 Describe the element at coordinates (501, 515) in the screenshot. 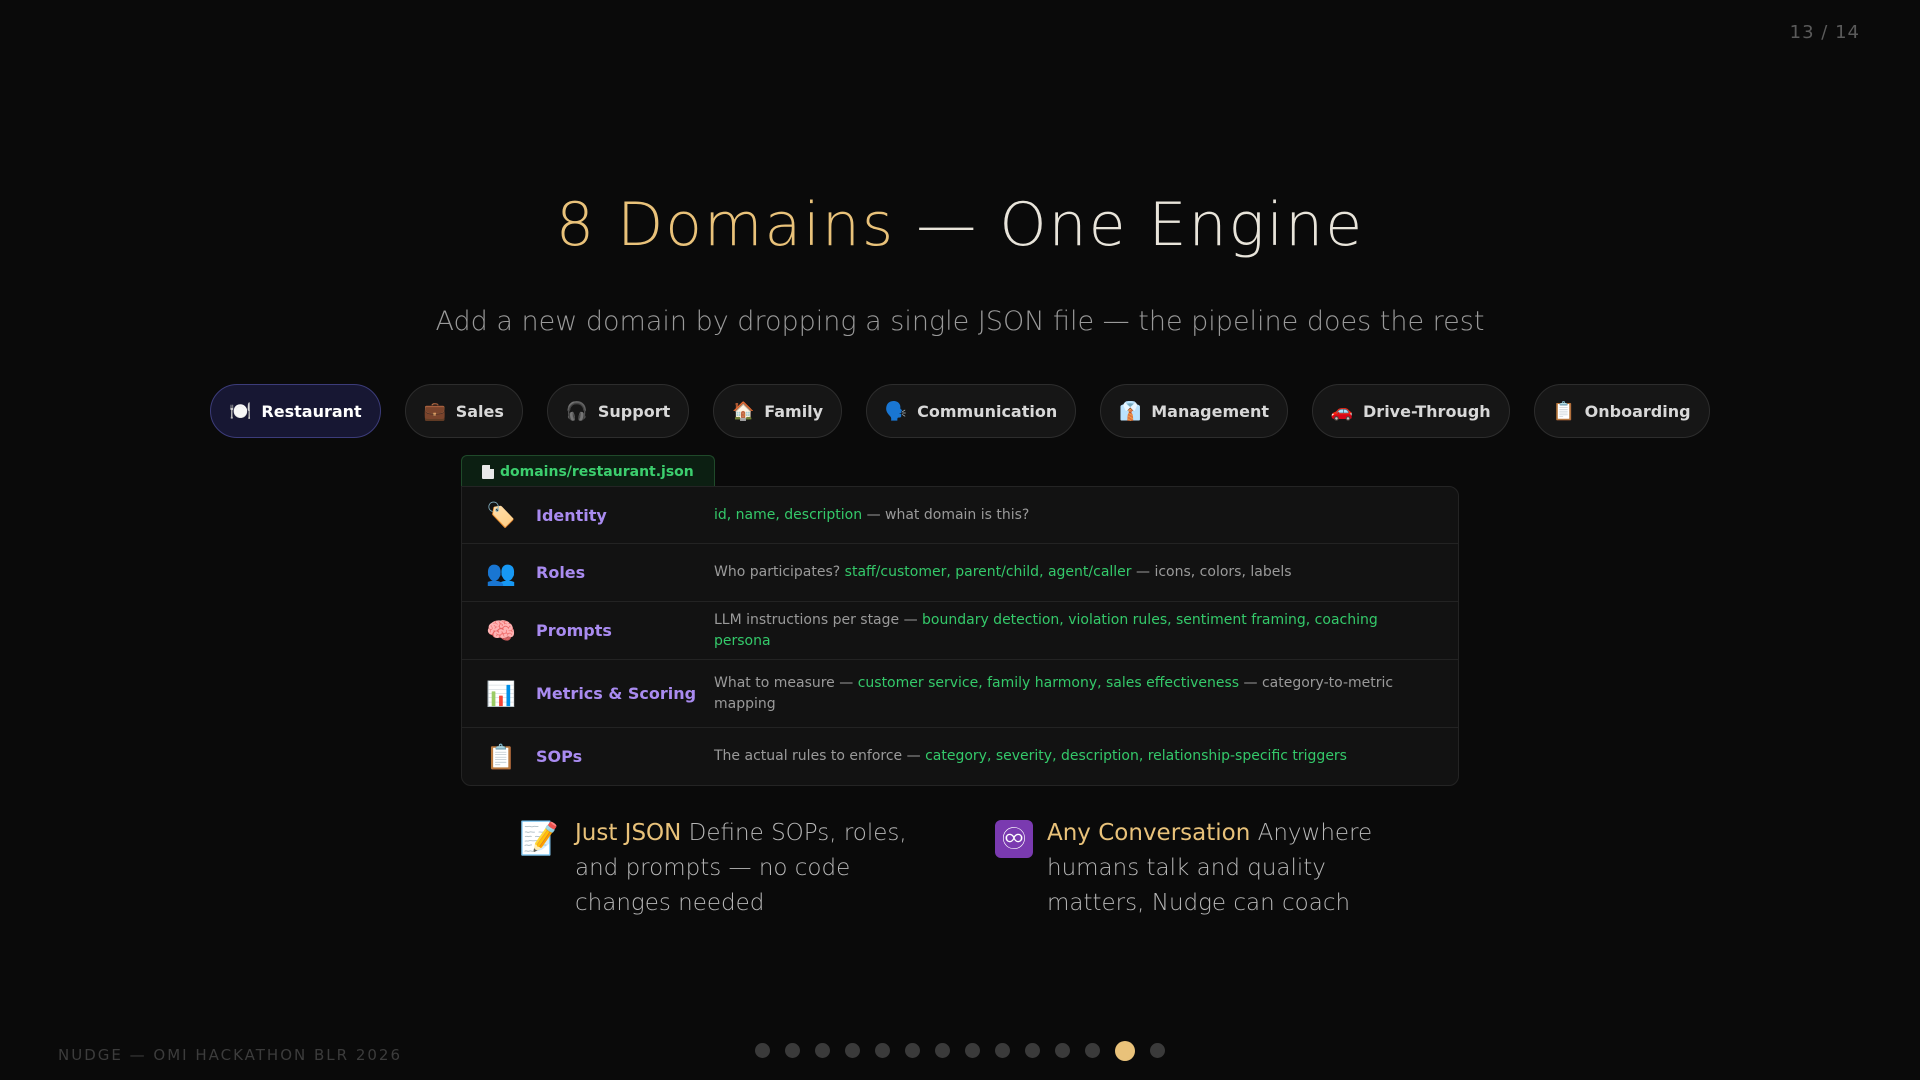

I see `label-tag-icon: 🏷️` at that location.